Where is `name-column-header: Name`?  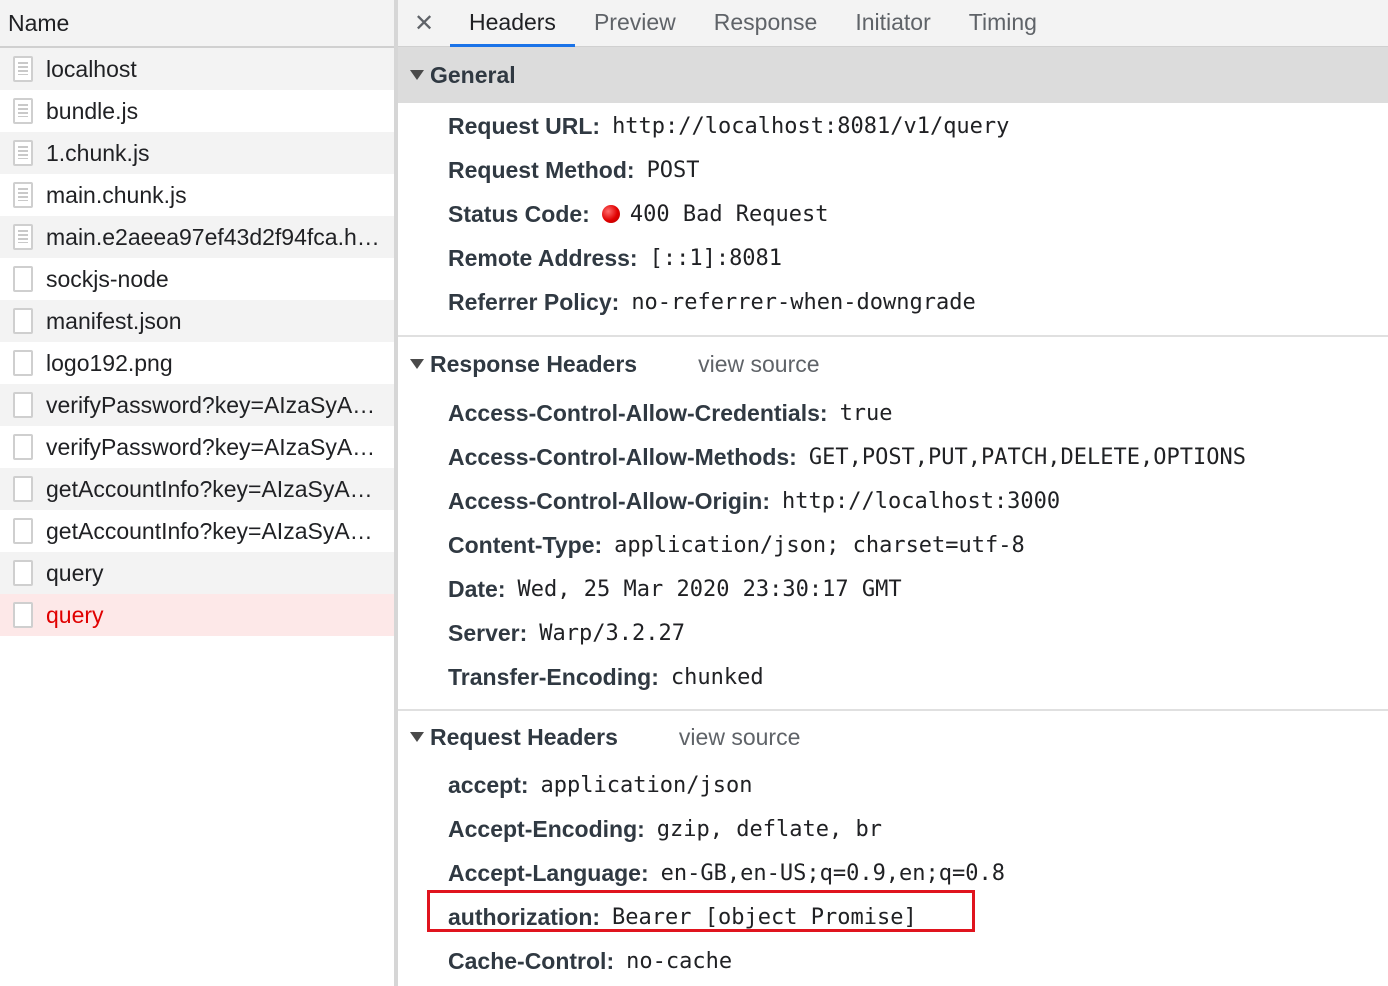 name-column-header: Name is located at coordinates (197, 24).